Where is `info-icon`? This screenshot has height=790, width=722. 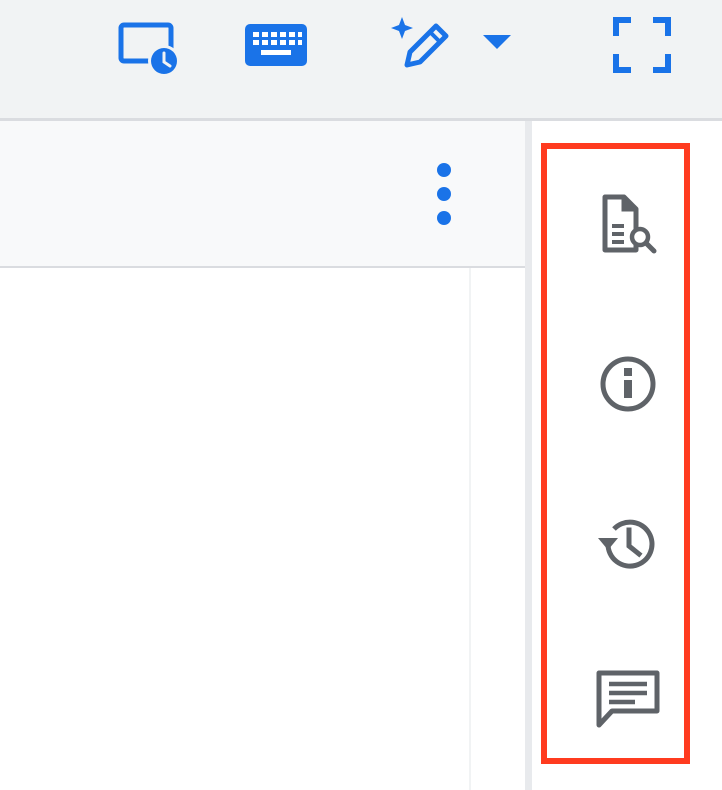 info-icon is located at coordinates (628, 384).